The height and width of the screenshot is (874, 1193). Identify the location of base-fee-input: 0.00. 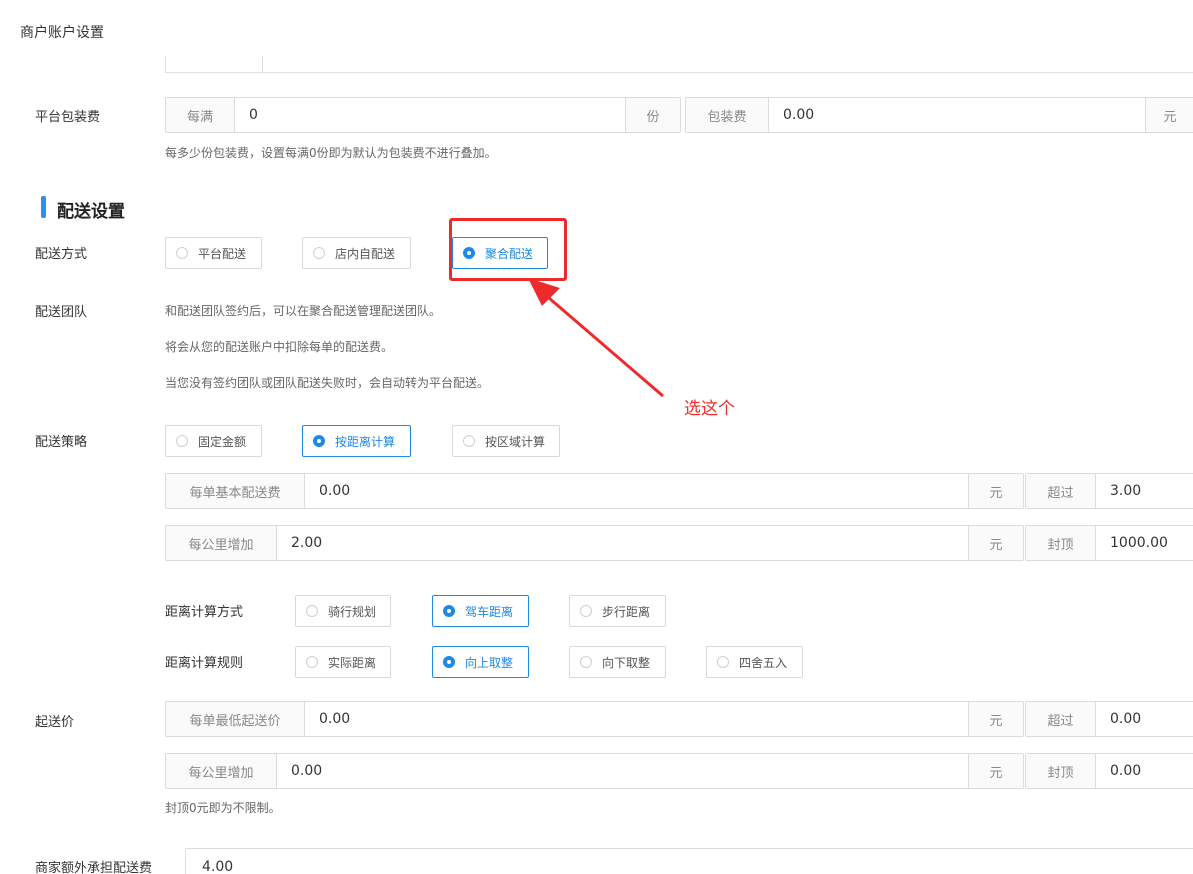
(636, 491).